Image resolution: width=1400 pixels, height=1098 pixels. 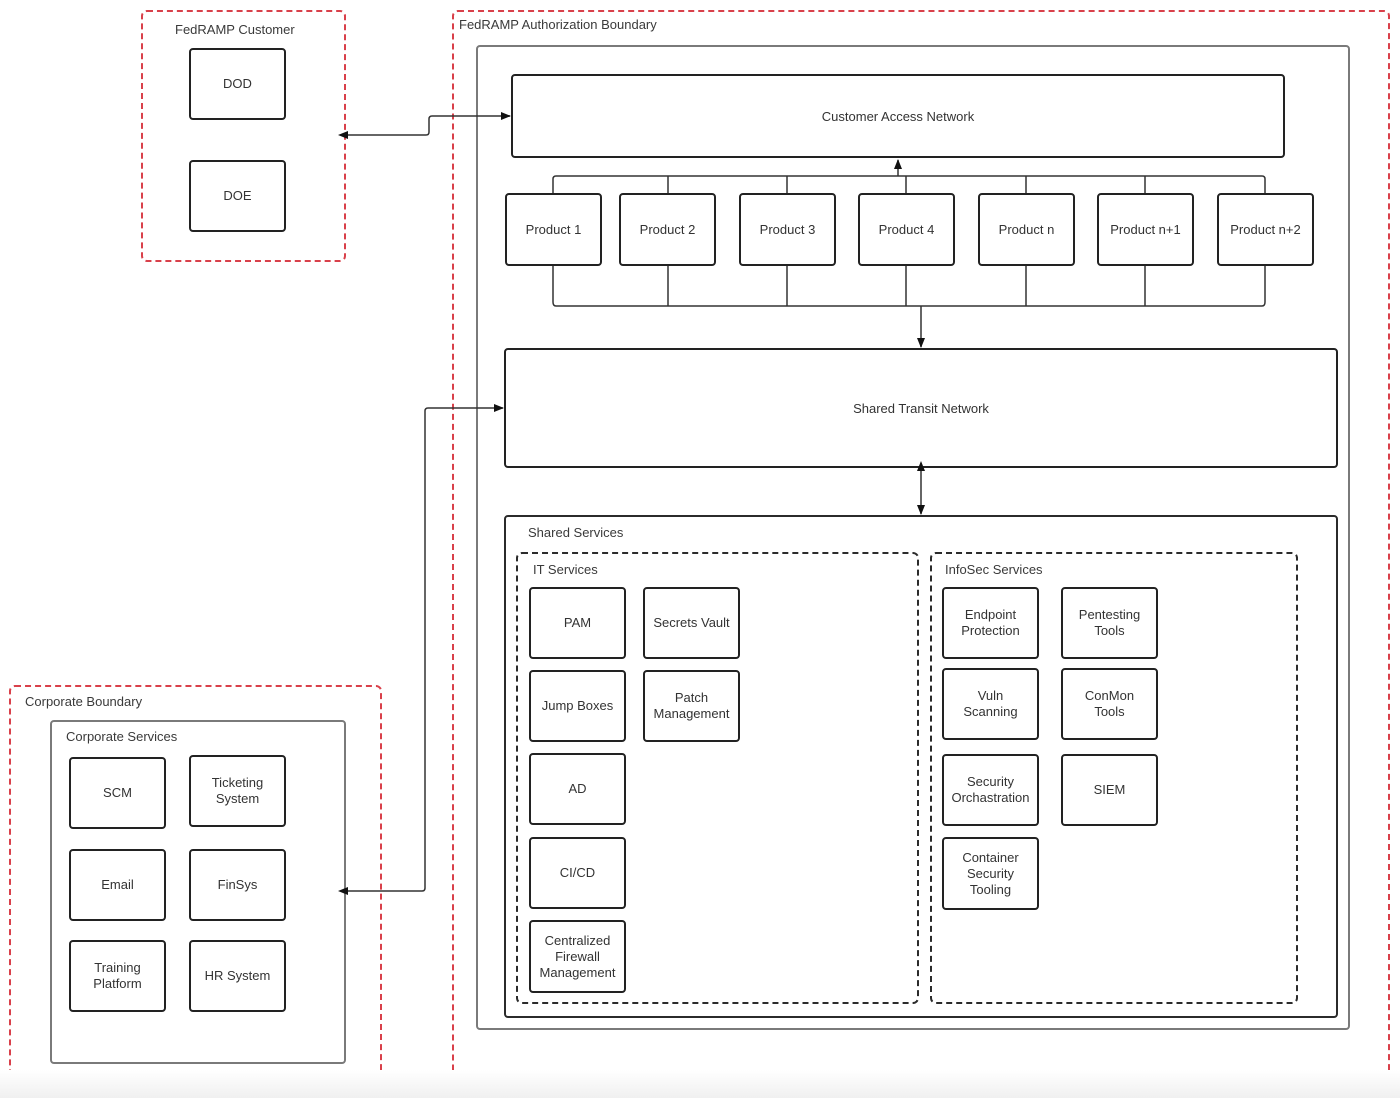 I want to click on corp-finsys: FinSys, so click(x=237, y=885).